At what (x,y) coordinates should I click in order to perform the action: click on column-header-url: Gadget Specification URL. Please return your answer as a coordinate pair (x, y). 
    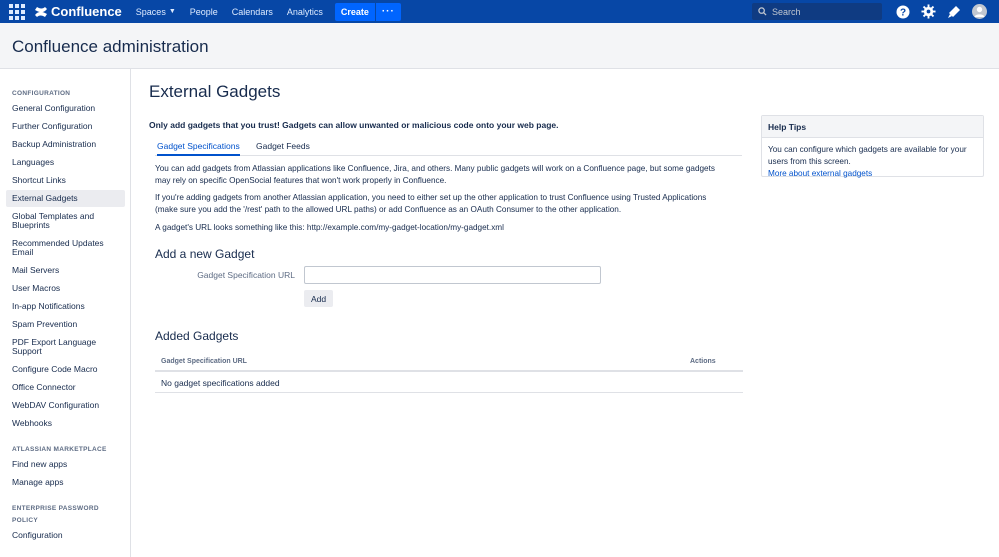
    Looking at the image, I should click on (204, 361).